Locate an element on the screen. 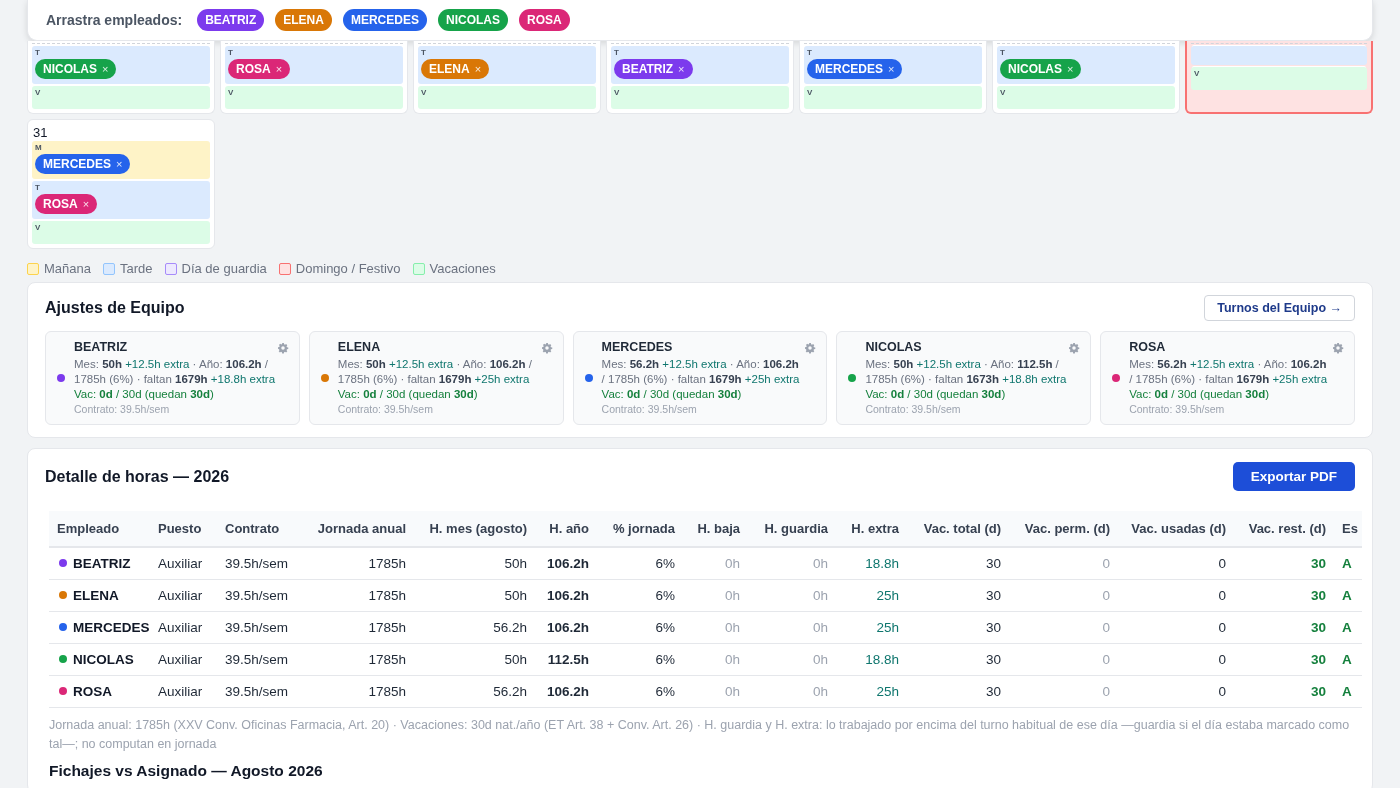  column-header: H. extra is located at coordinates (871, 529).